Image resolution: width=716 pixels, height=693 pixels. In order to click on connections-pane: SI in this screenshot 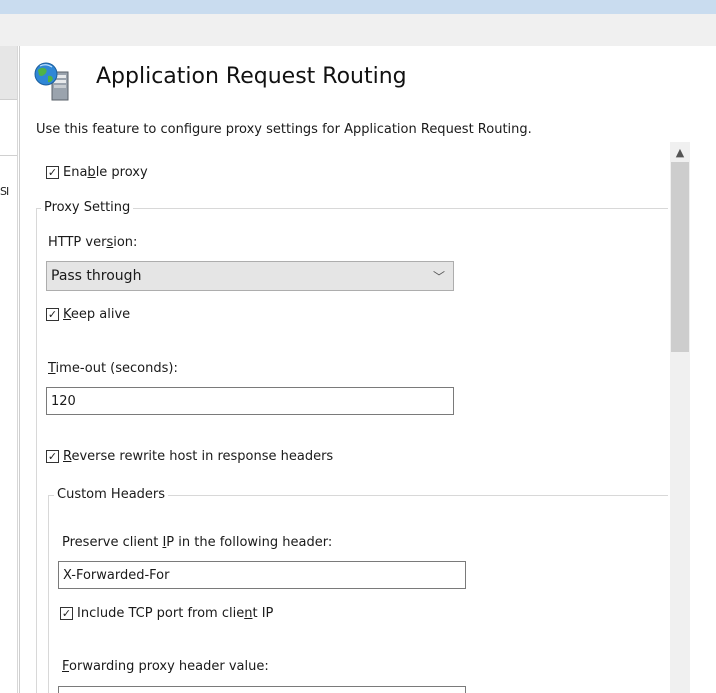, I will do `click(9, 369)`.